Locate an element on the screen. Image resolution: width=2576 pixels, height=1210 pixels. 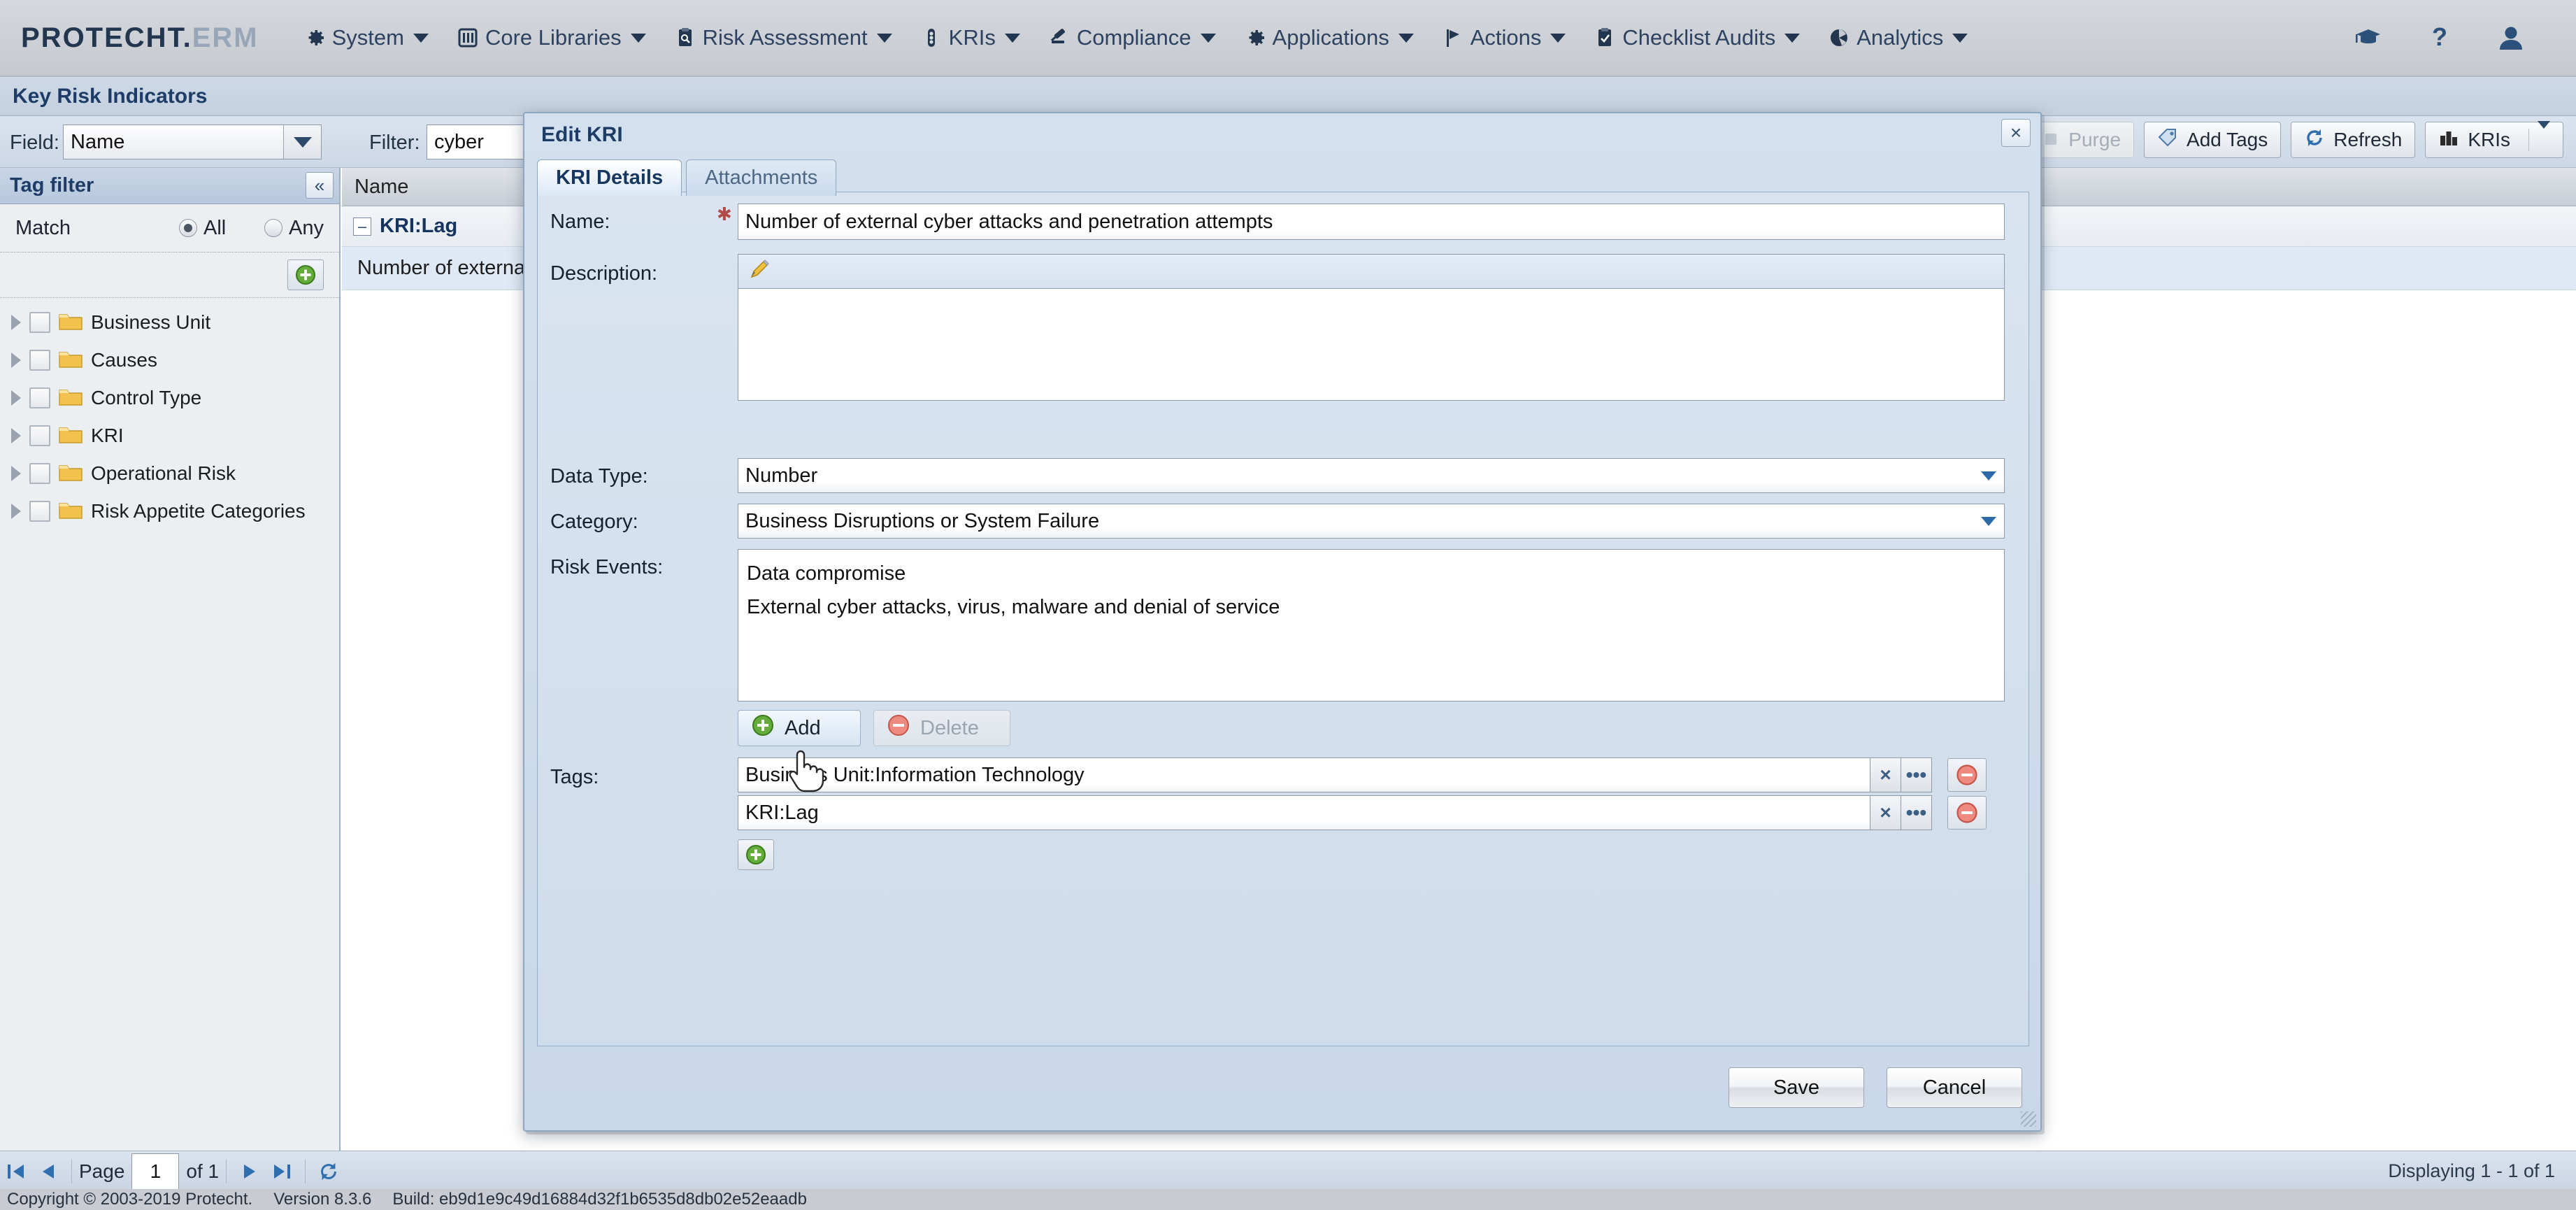
pie-chart-icon is located at coordinates (1839, 38).